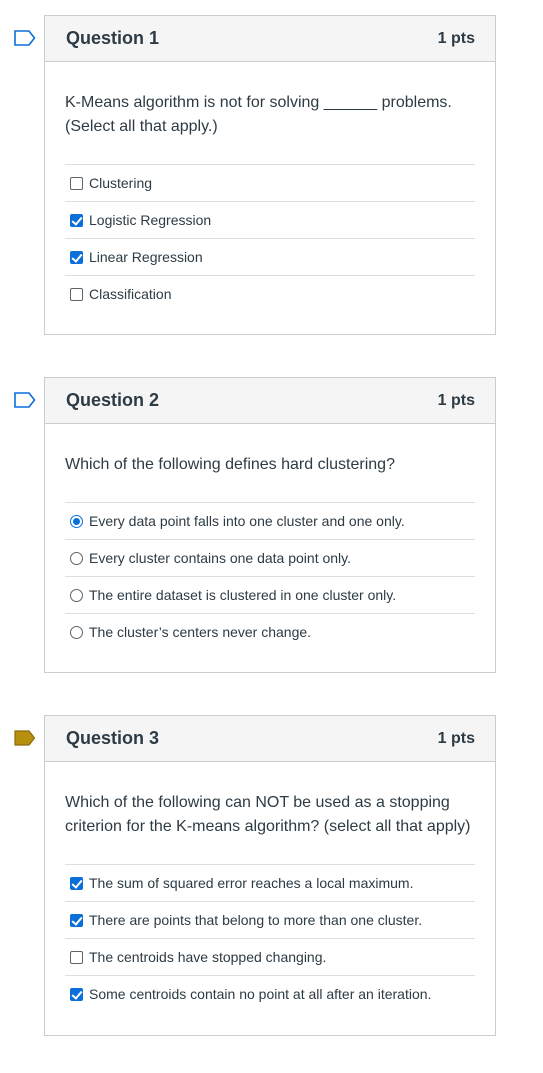 The width and height of the screenshot is (543, 1073). Describe the element at coordinates (25, 400) in the screenshot. I see `flag-question-2-icon` at that location.